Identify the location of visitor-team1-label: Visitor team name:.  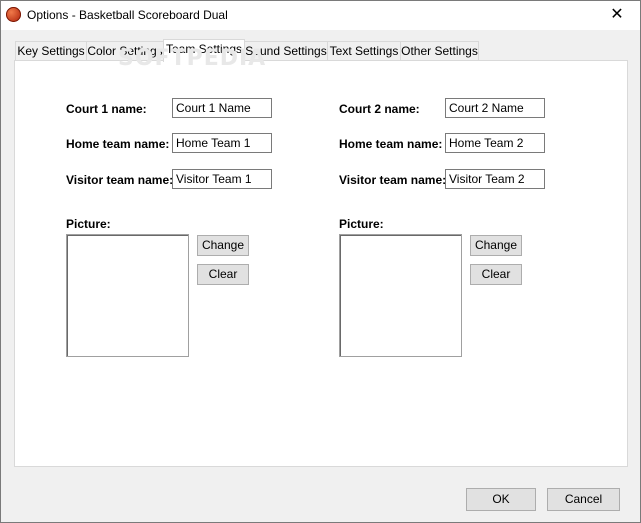
(120, 180).